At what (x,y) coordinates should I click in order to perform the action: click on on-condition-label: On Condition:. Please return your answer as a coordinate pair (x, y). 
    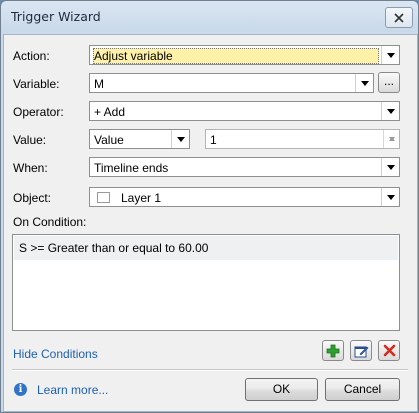
    Looking at the image, I should click on (50, 222).